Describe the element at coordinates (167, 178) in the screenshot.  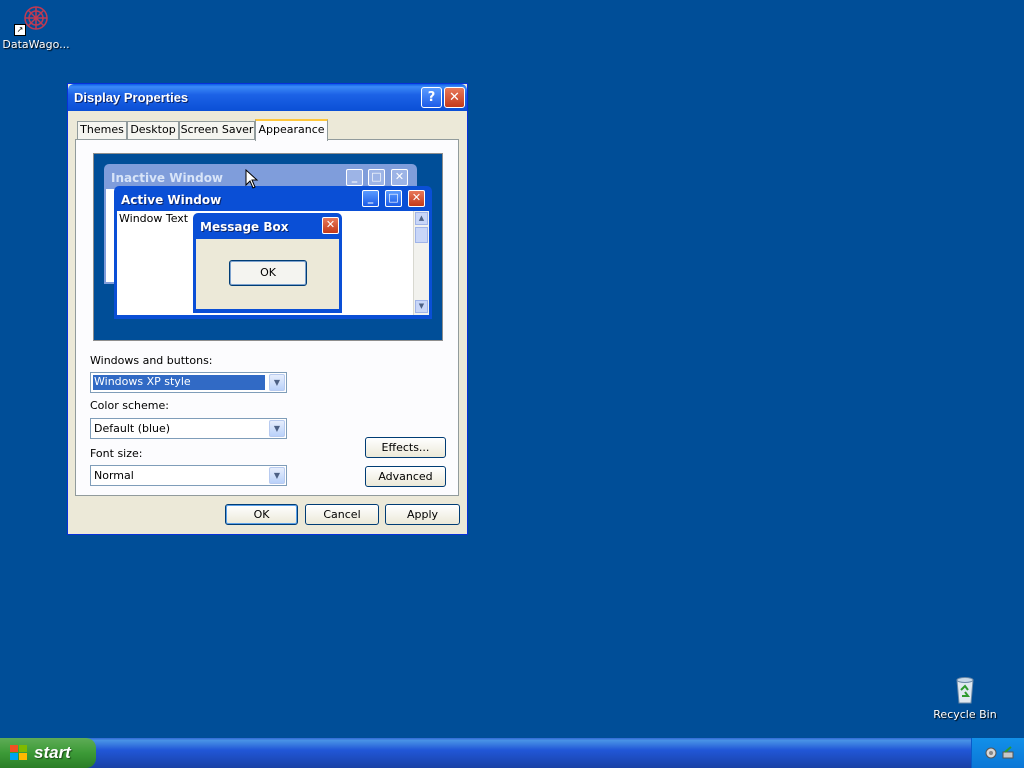
I see `preview-inactive-title: Inactive Window` at that location.